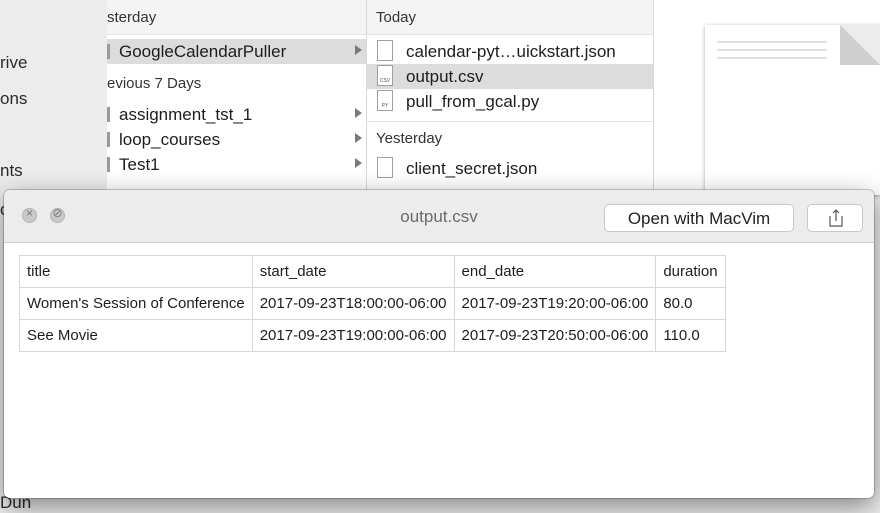 This screenshot has width=880, height=513. What do you see at coordinates (11, 171) in the screenshot?
I see `sidebar-item: nts` at bounding box center [11, 171].